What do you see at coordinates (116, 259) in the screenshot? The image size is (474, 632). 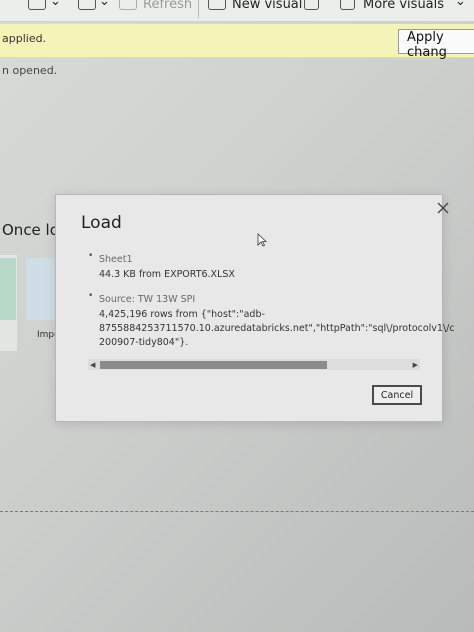 I see `item-name: Sheet1` at bounding box center [116, 259].